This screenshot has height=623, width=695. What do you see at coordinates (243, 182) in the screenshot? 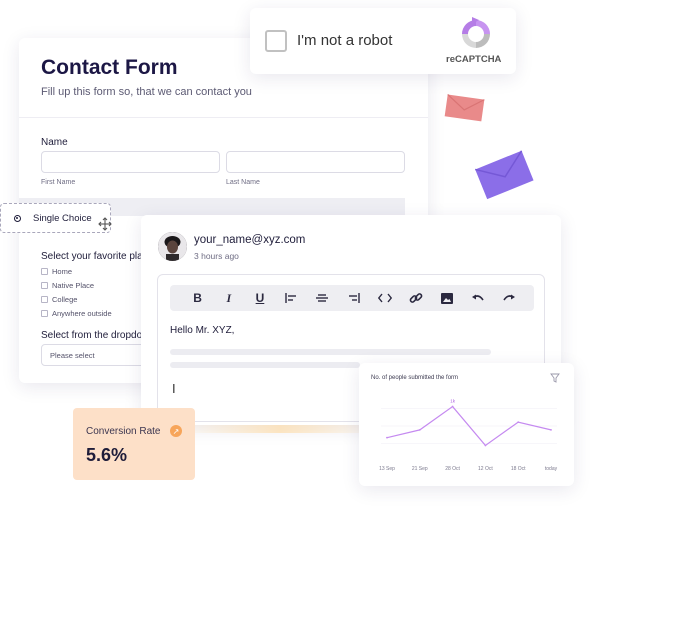
I see `last-name-label: Last Name` at bounding box center [243, 182].